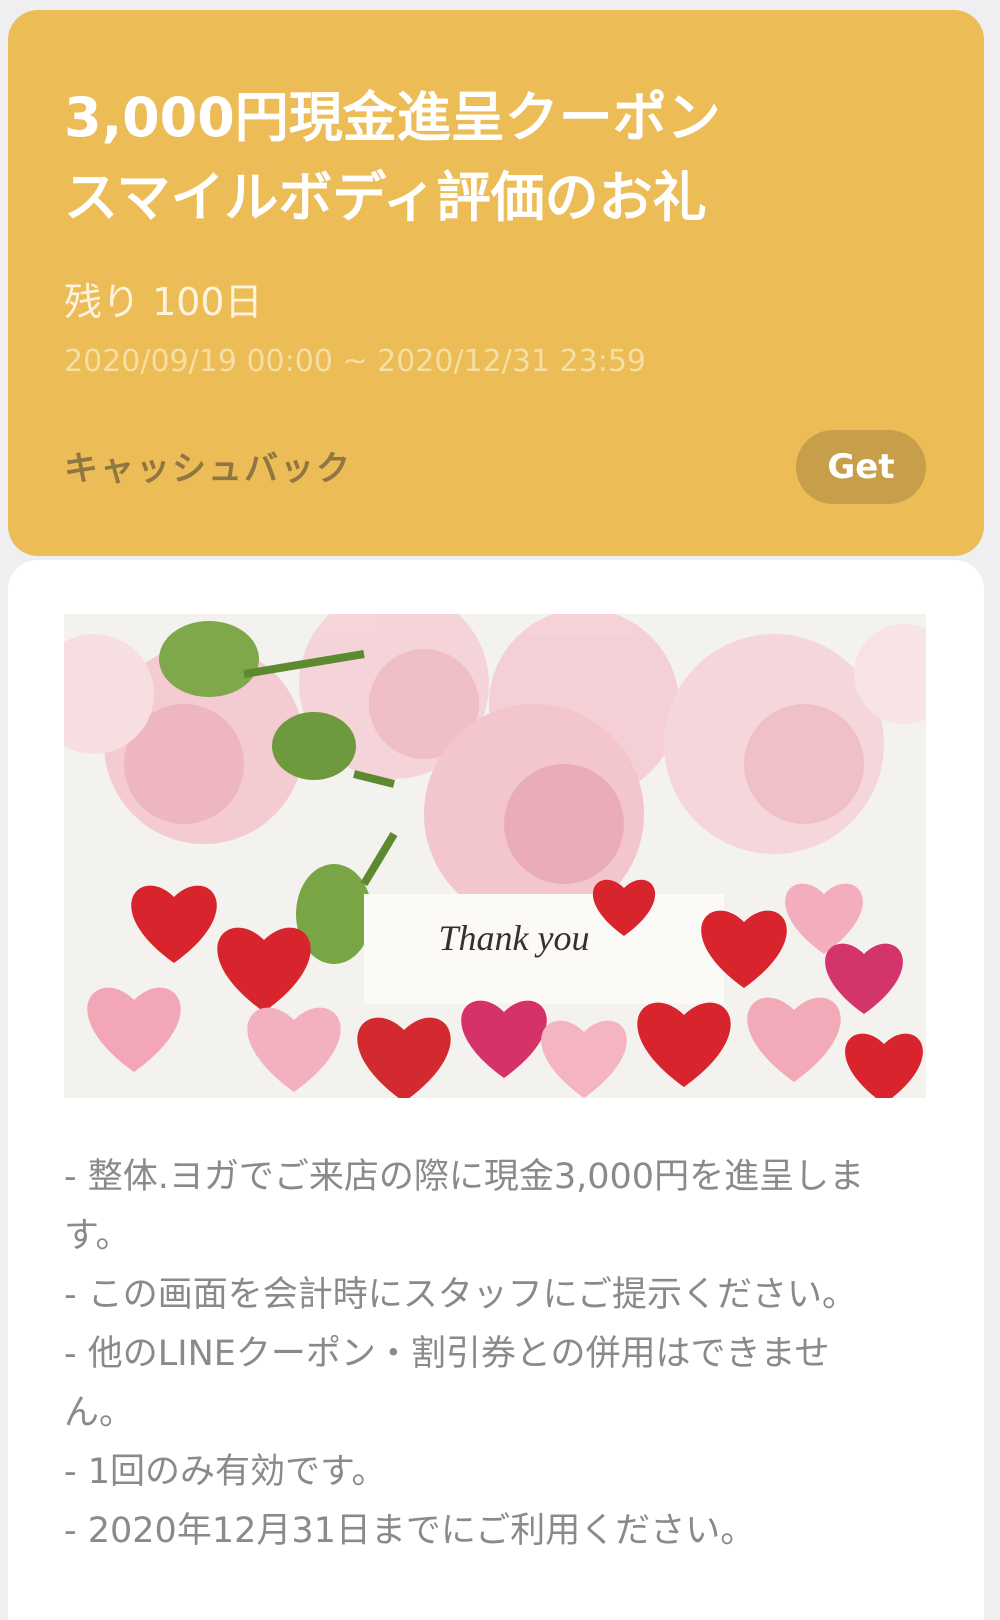 The width and height of the screenshot is (1000, 1620). What do you see at coordinates (355, 361) in the screenshot?
I see `validity-period: 2020/09/19 00:00 ~ 2020/12/31 23:59` at bounding box center [355, 361].